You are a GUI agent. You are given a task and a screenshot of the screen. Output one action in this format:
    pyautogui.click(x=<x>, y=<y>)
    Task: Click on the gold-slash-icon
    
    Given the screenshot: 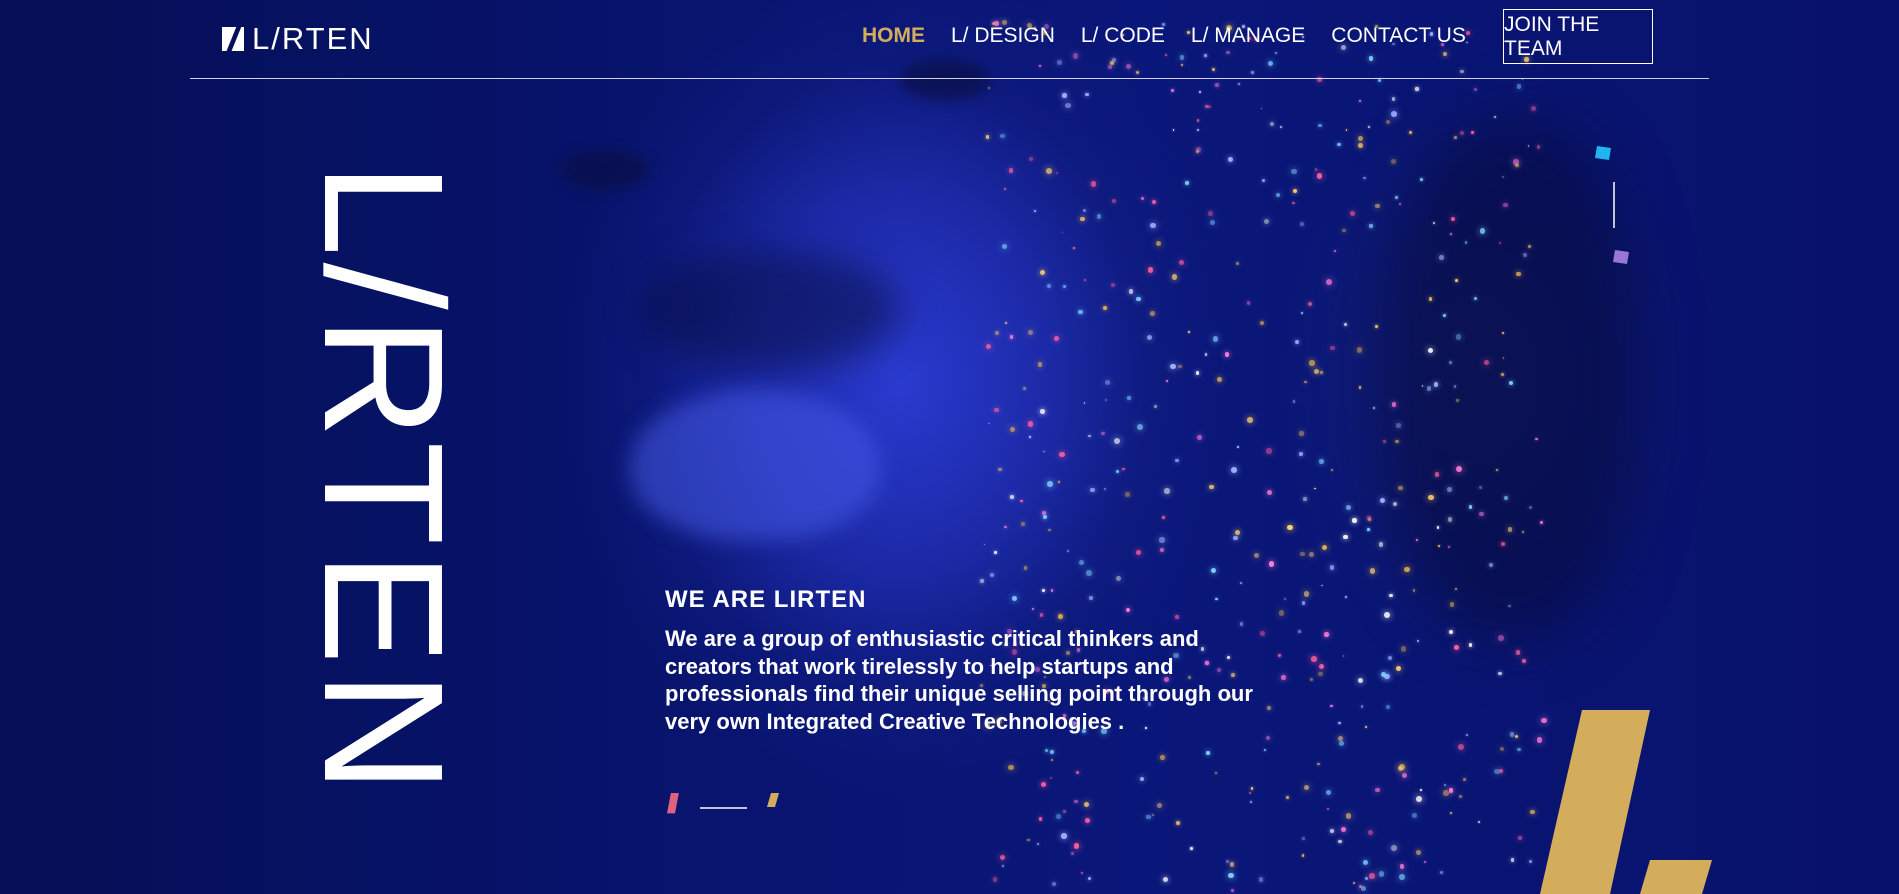 What is the action you would take?
    pyautogui.click(x=773, y=800)
    